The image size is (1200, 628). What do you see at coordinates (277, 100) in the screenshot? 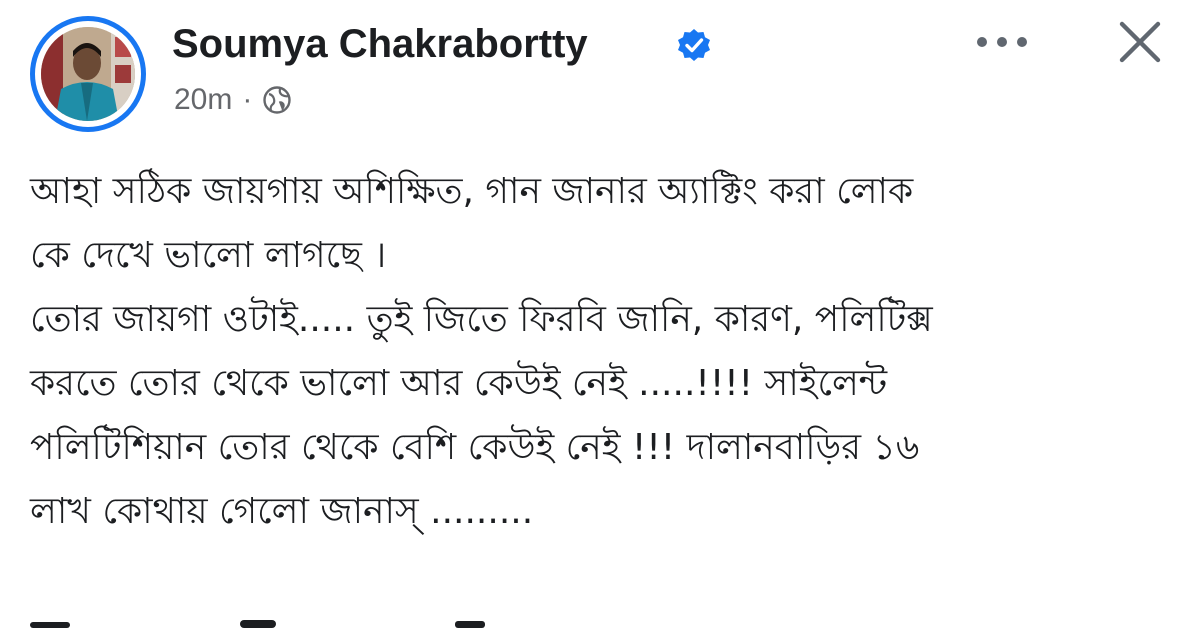
I see `globe-icon` at bounding box center [277, 100].